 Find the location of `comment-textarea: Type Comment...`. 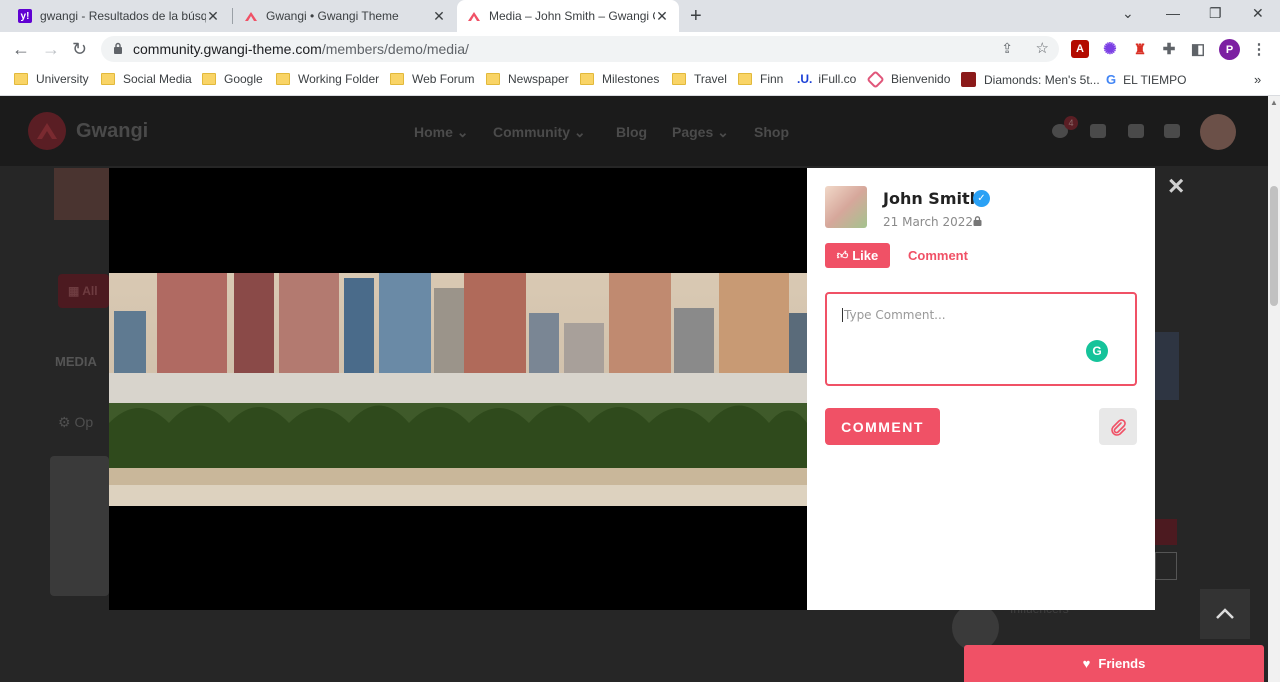

comment-textarea: Type Comment... is located at coordinates (981, 339).